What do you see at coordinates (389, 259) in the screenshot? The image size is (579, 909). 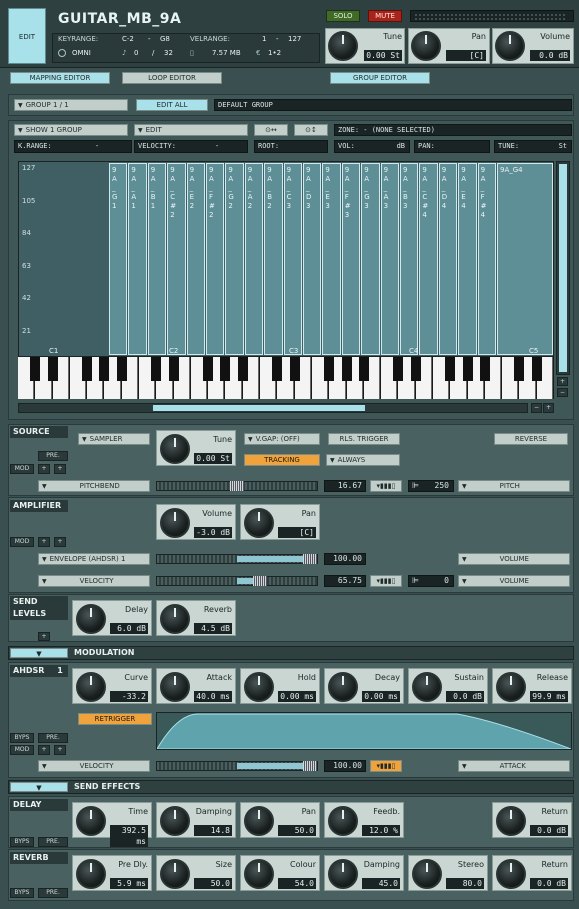 I see `zone-cell: 9A_A3` at bounding box center [389, 259].